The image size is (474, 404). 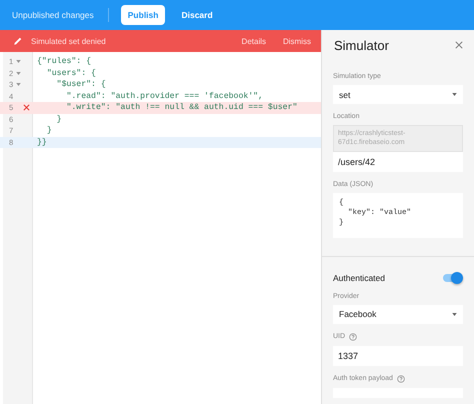 I want to click on code-line: {"rules": {, so click(x=64, y=61).